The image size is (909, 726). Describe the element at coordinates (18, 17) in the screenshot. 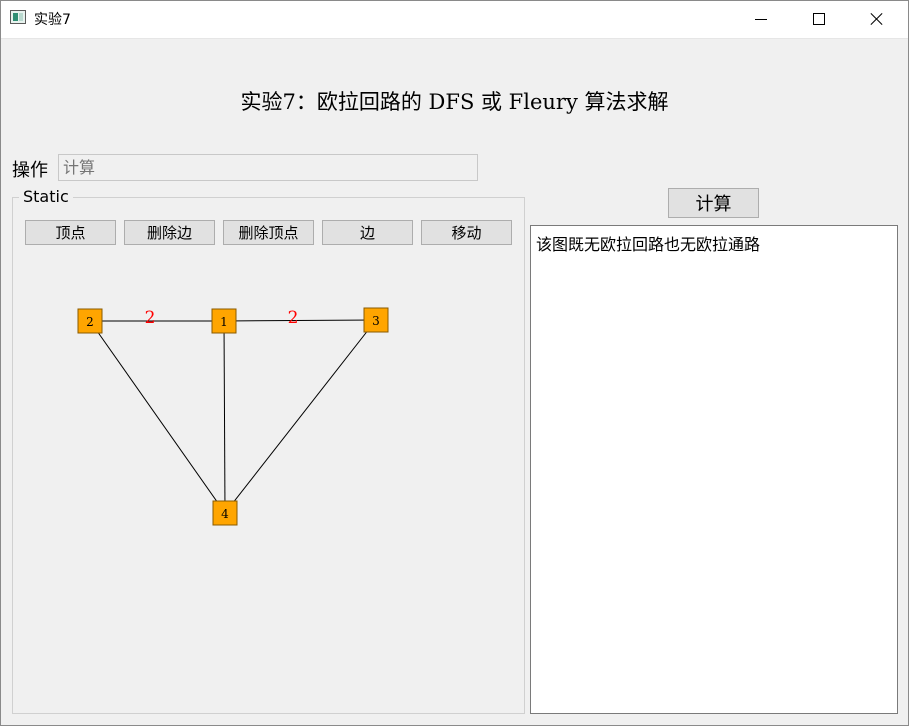

I see `app-window-icon` at that location.